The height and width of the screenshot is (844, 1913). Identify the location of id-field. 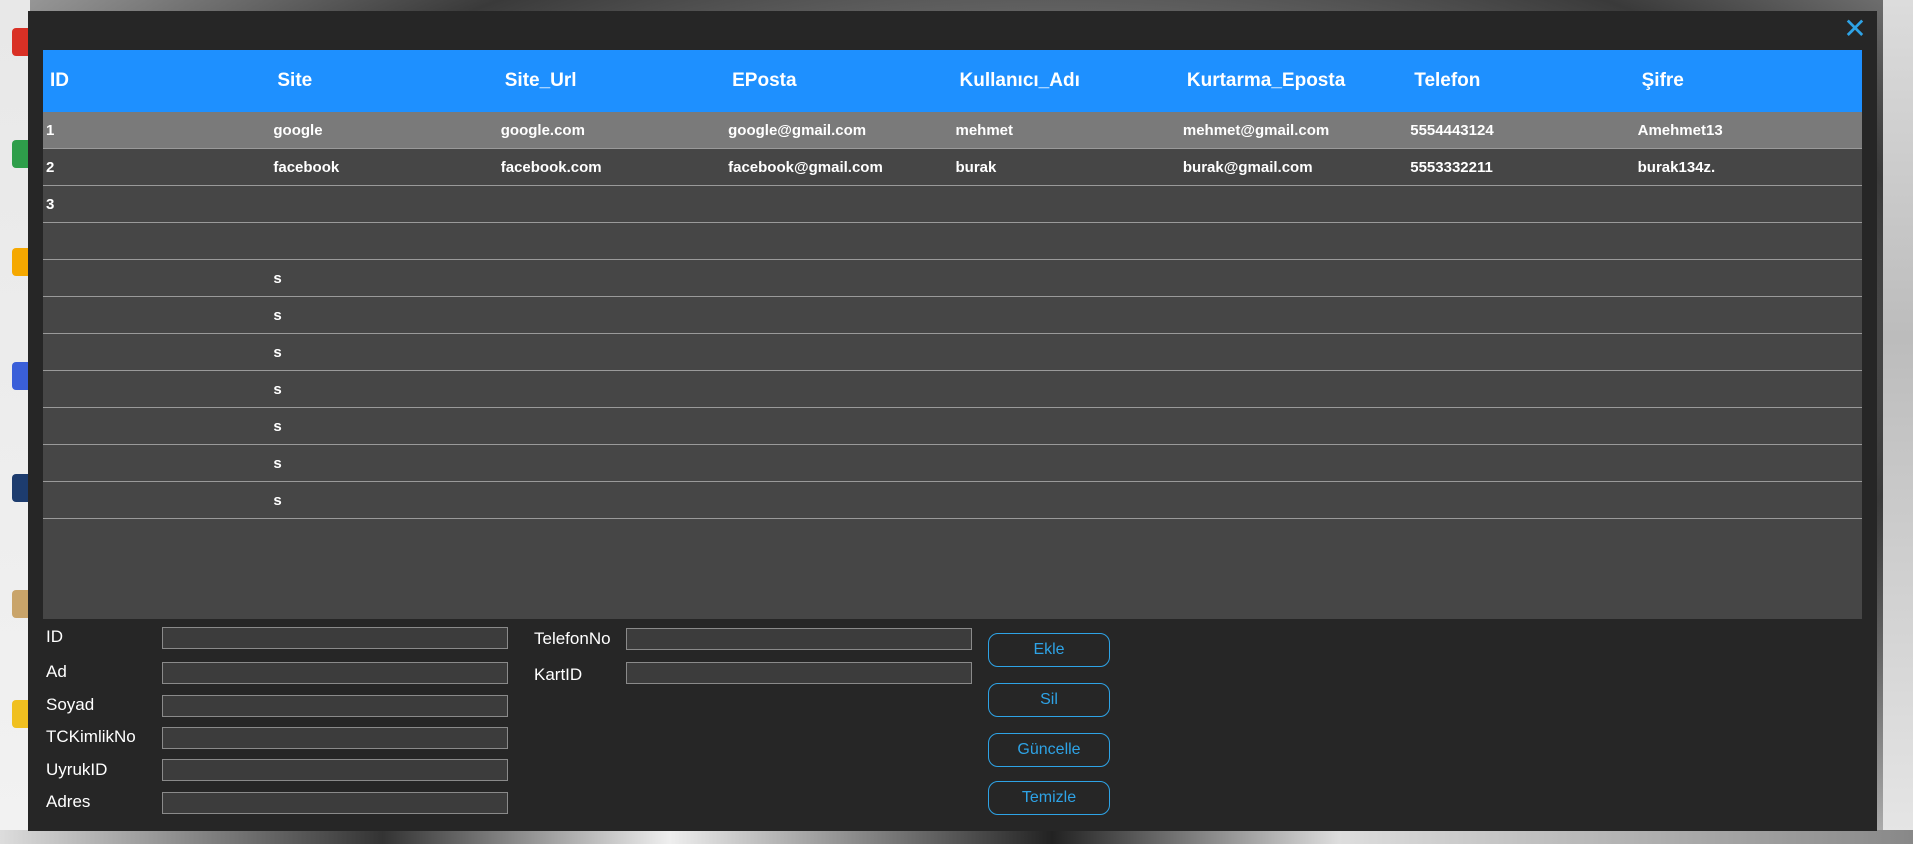
(335, 638).